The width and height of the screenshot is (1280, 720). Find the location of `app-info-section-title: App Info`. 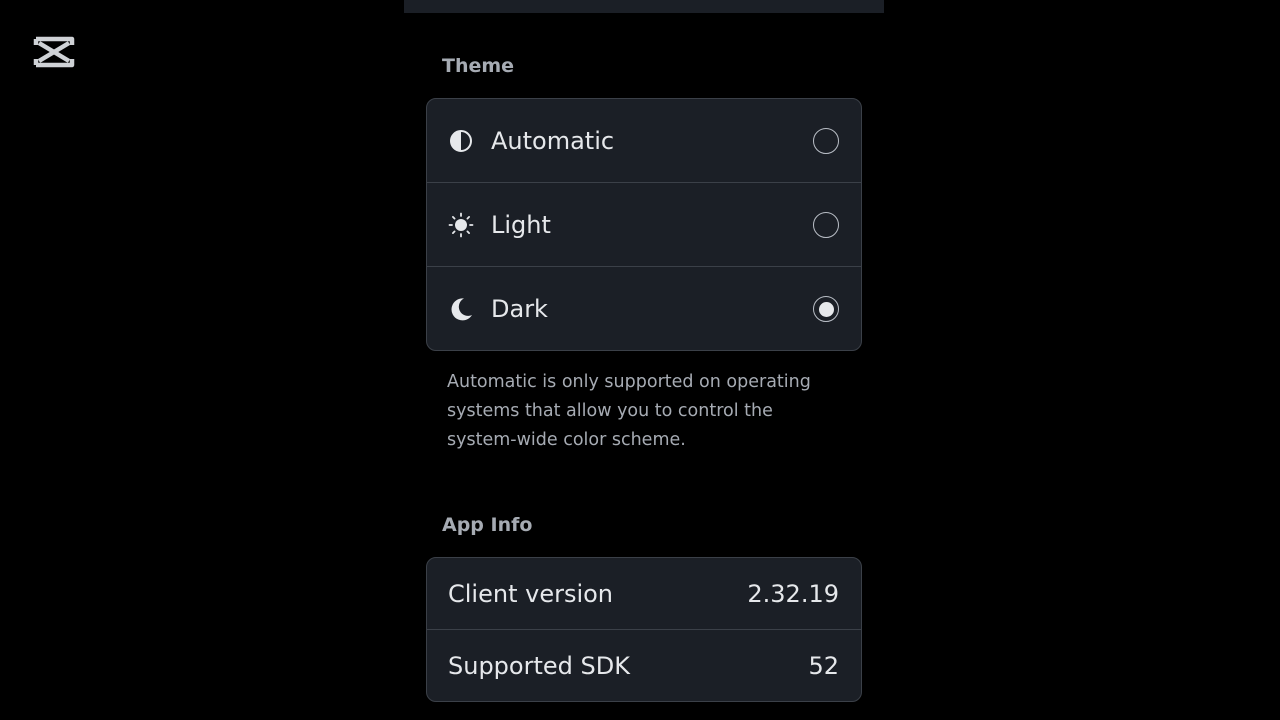

app-info-section-title: App Info is located at coordinates (487, 525).